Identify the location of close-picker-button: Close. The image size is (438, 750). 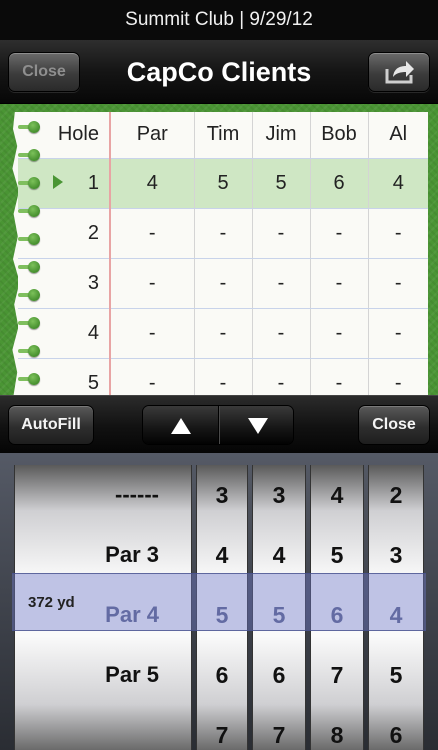
(394, 425).